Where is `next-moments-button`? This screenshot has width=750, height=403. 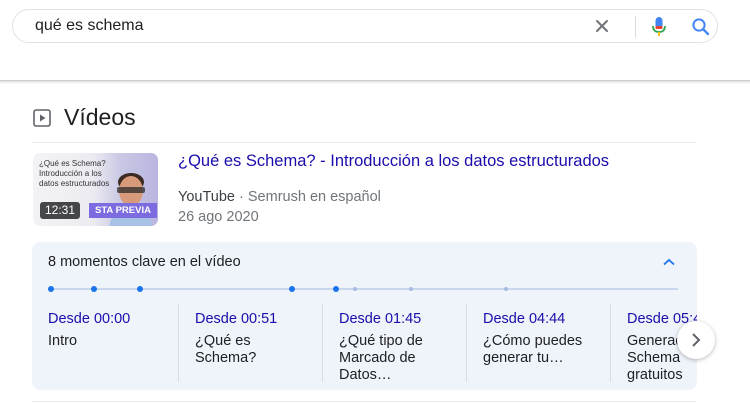
next-moments-button is located at coordinates (696, 340).